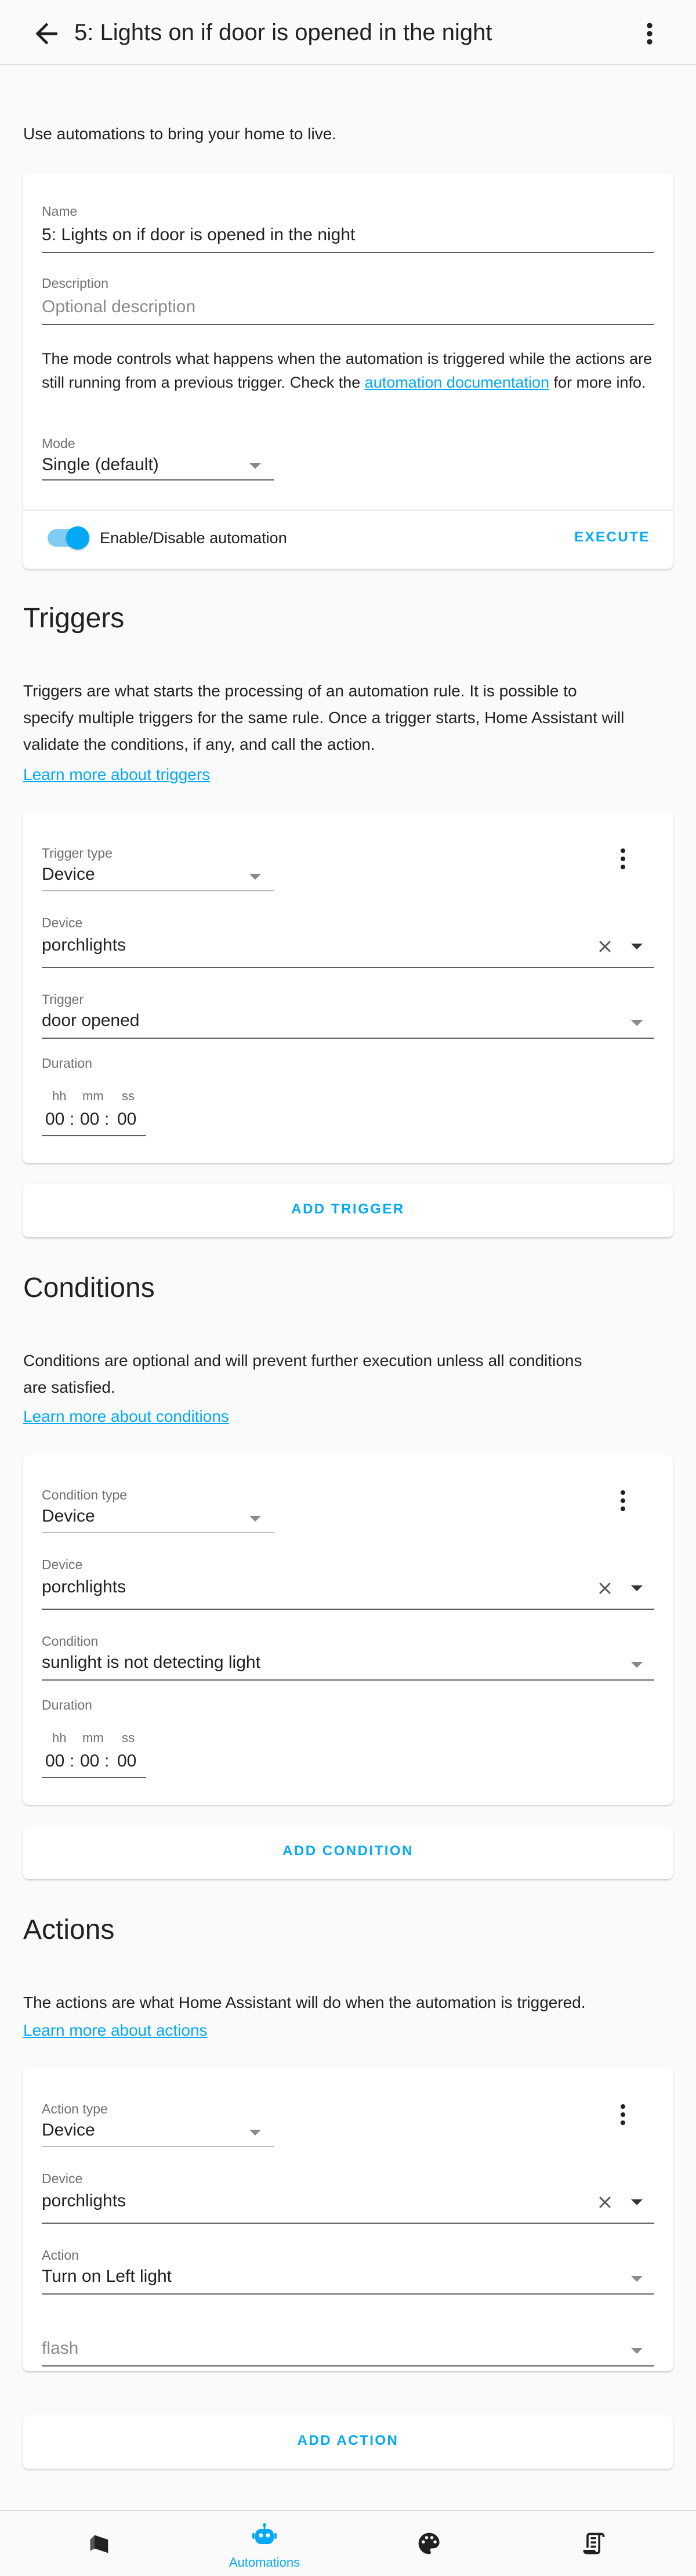 This screenshot has width=696, height=2576. Describe the element at coordinates (91, 1021) in the screenshot. I see `trigger-select: door opened` at that location.